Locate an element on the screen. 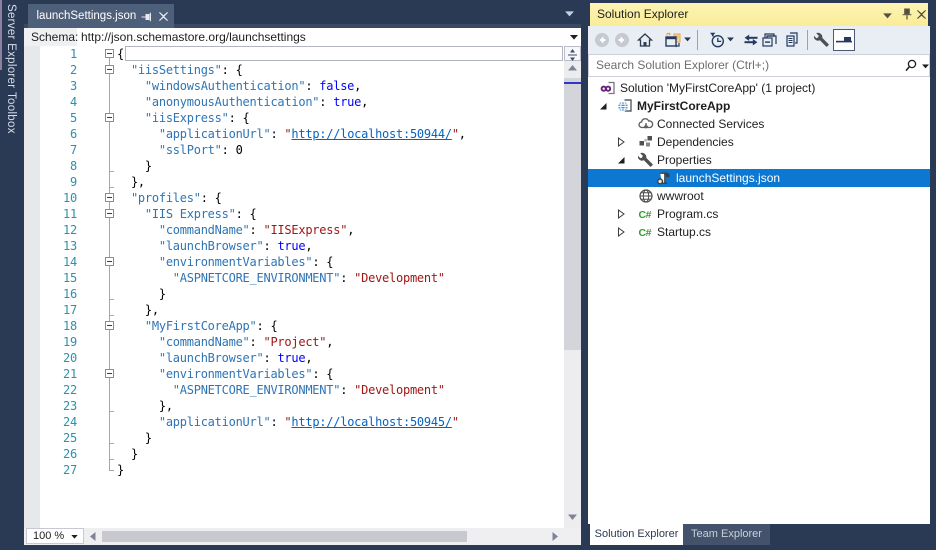 This screenshot has width=936, height=550. code-line-19: 19 "commandName": "Project", is located at coordinates (294, 342).